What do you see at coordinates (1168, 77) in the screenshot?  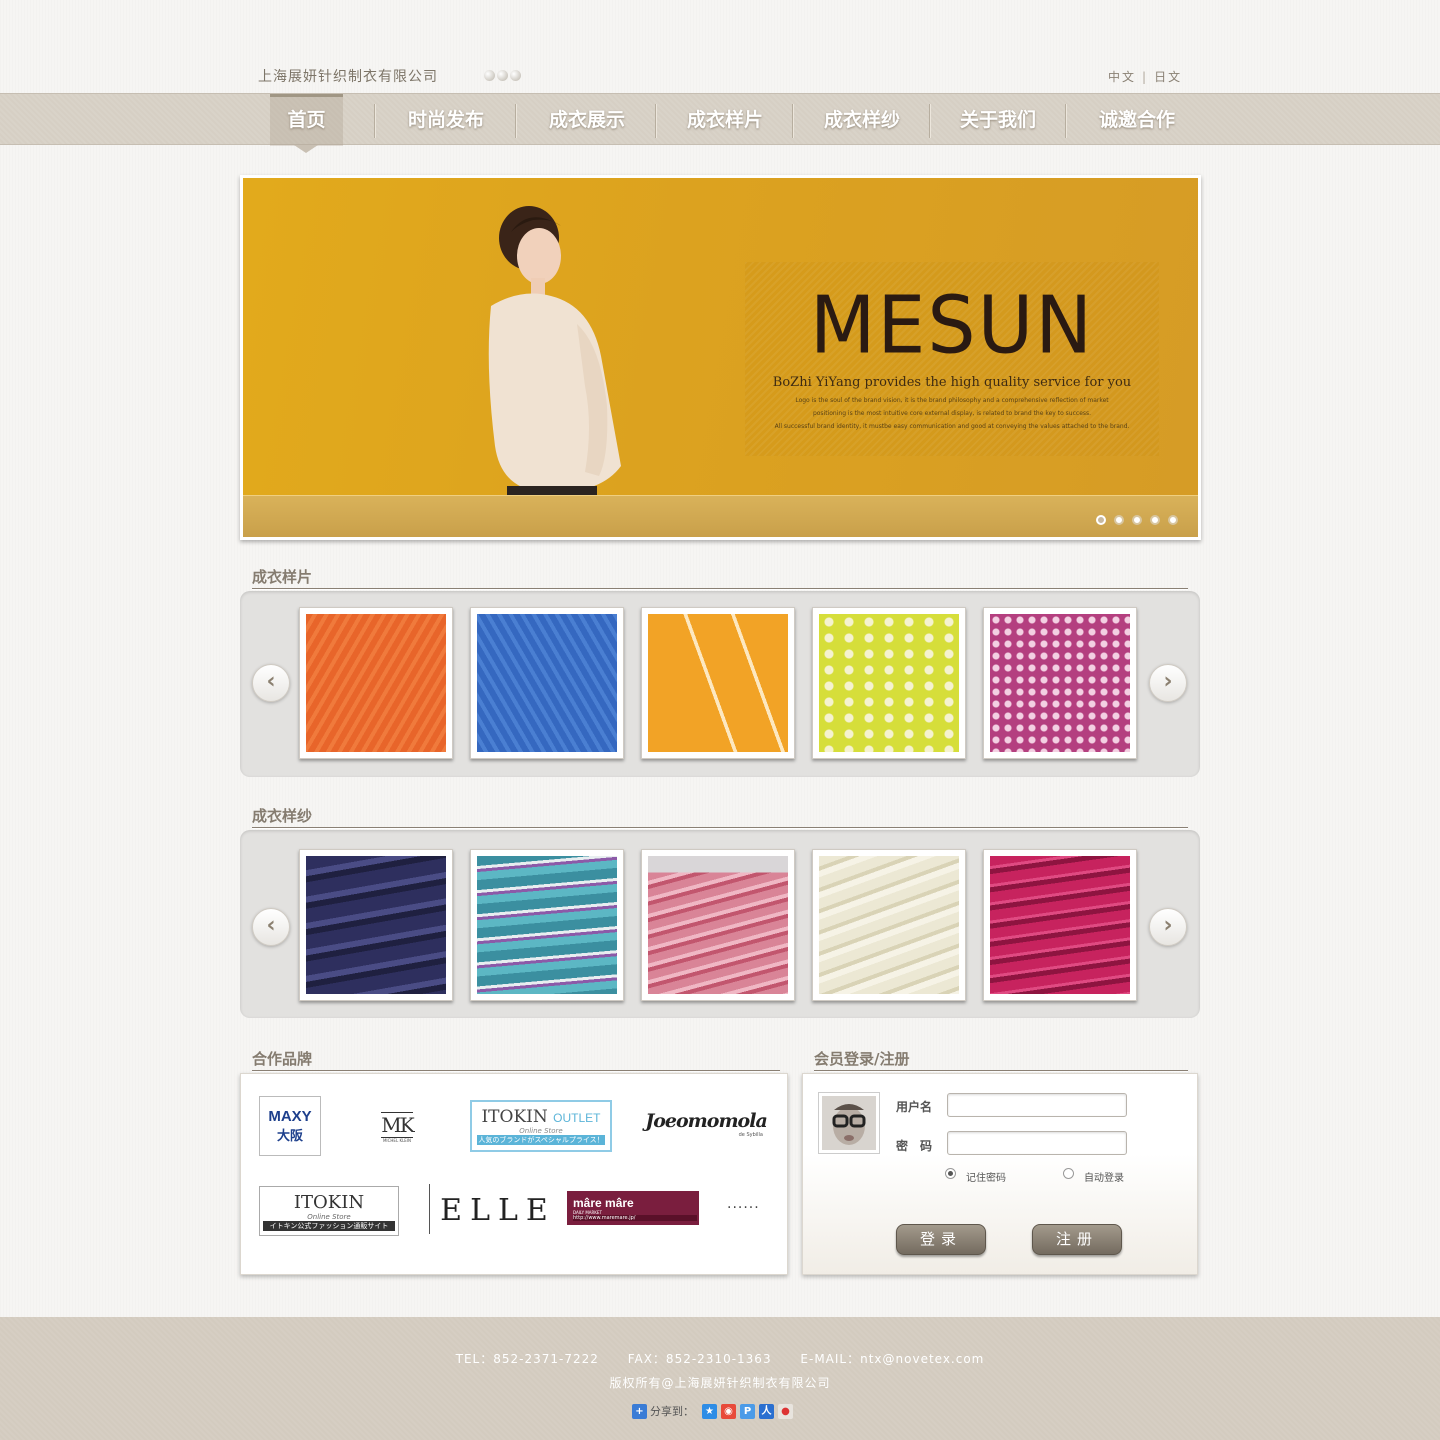 I see `lang-japanese-link: 日文` at bounding box center [1168, 77].